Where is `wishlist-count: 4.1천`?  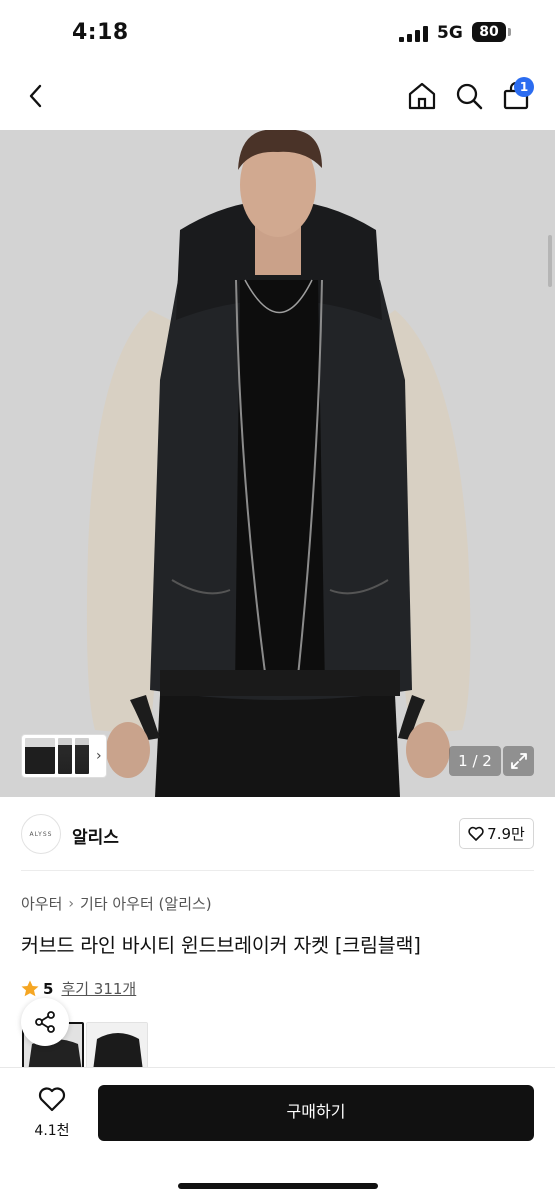 wishlist-count: 4.1천 is located at coordinates (52, 1131).